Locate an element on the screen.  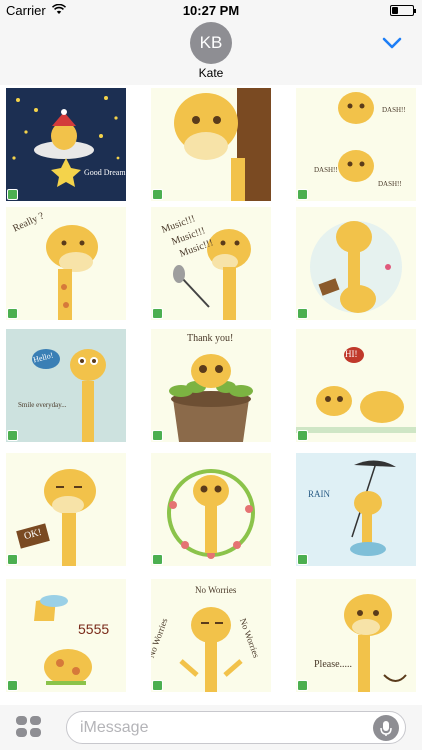
sticker-thank-you: Thank you! is located at coordinates (211, 385).